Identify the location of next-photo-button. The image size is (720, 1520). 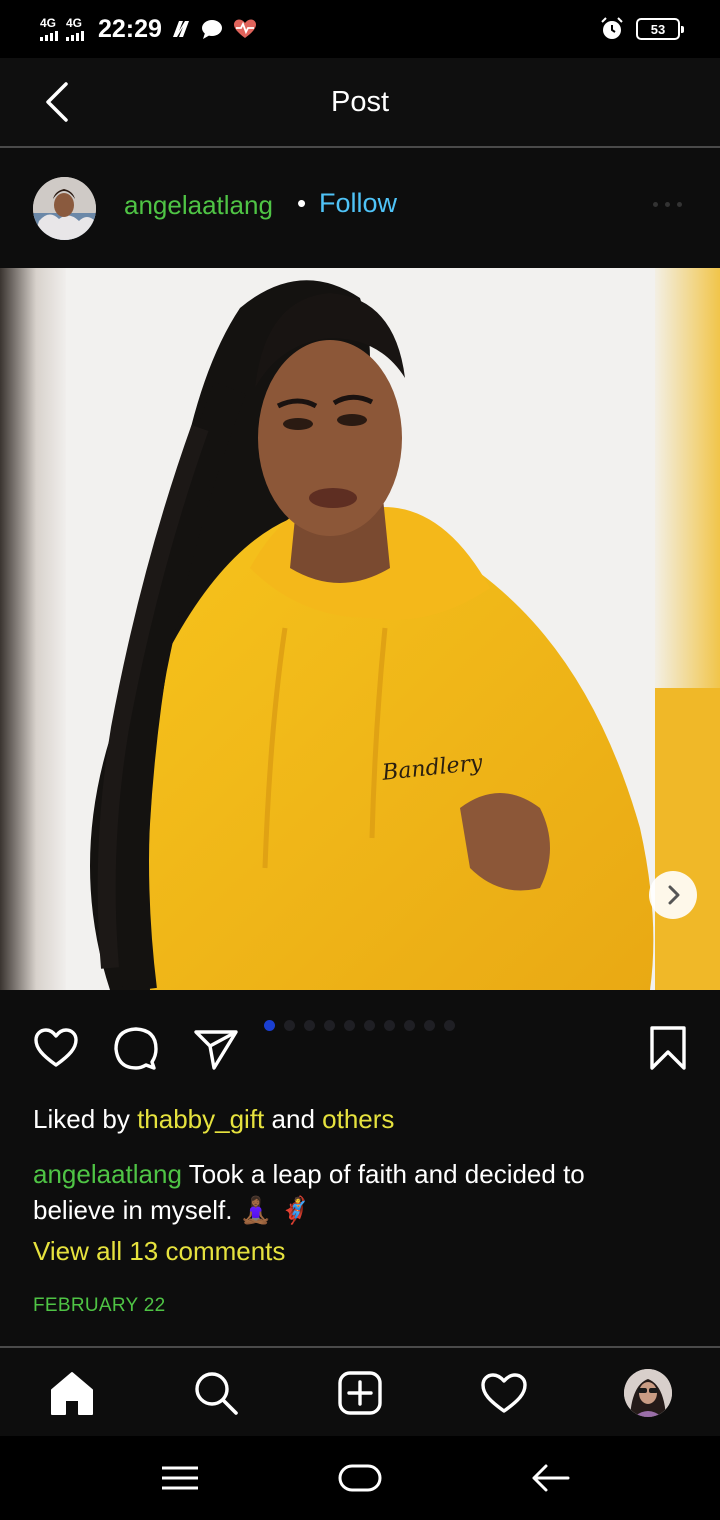
(673, 895).